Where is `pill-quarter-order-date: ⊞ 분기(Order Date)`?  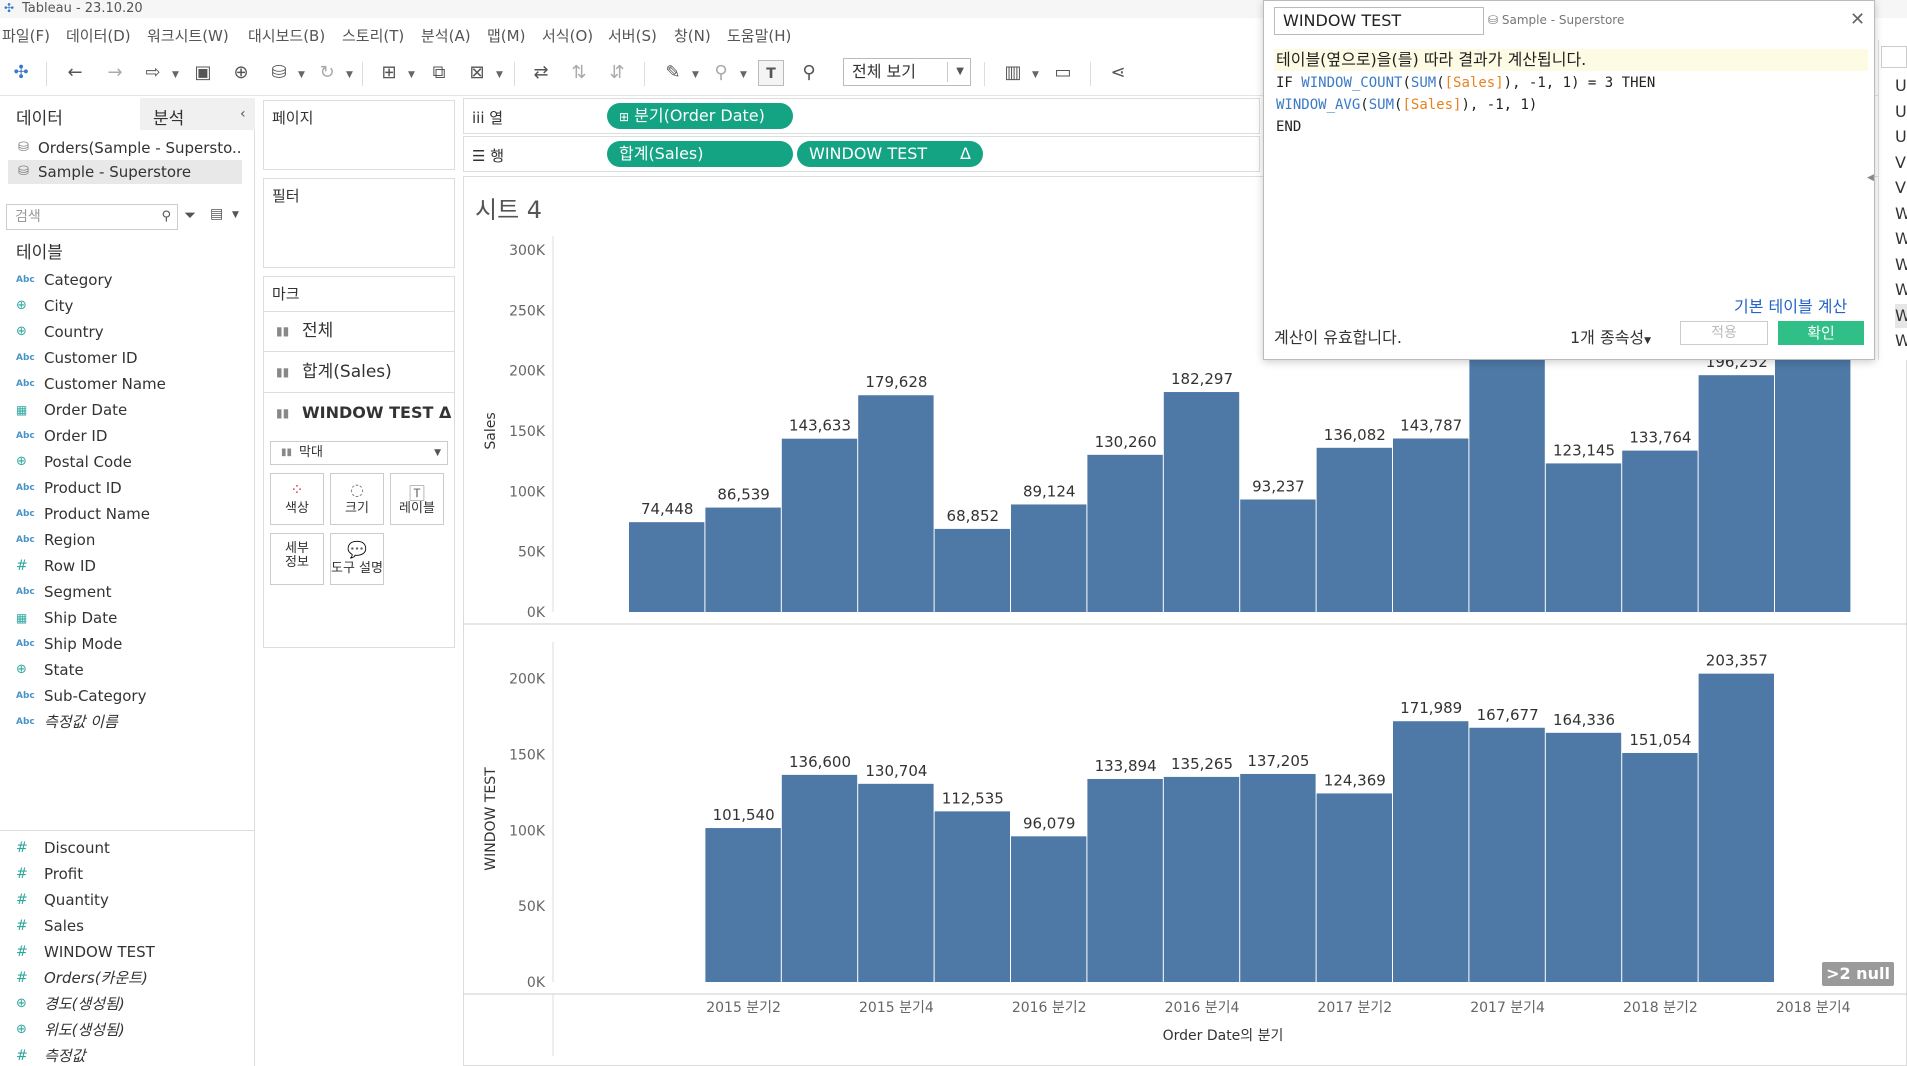
pill-quarter-order-date: ⊞ 분기(Order Date) is located at coordinates (700, 116).